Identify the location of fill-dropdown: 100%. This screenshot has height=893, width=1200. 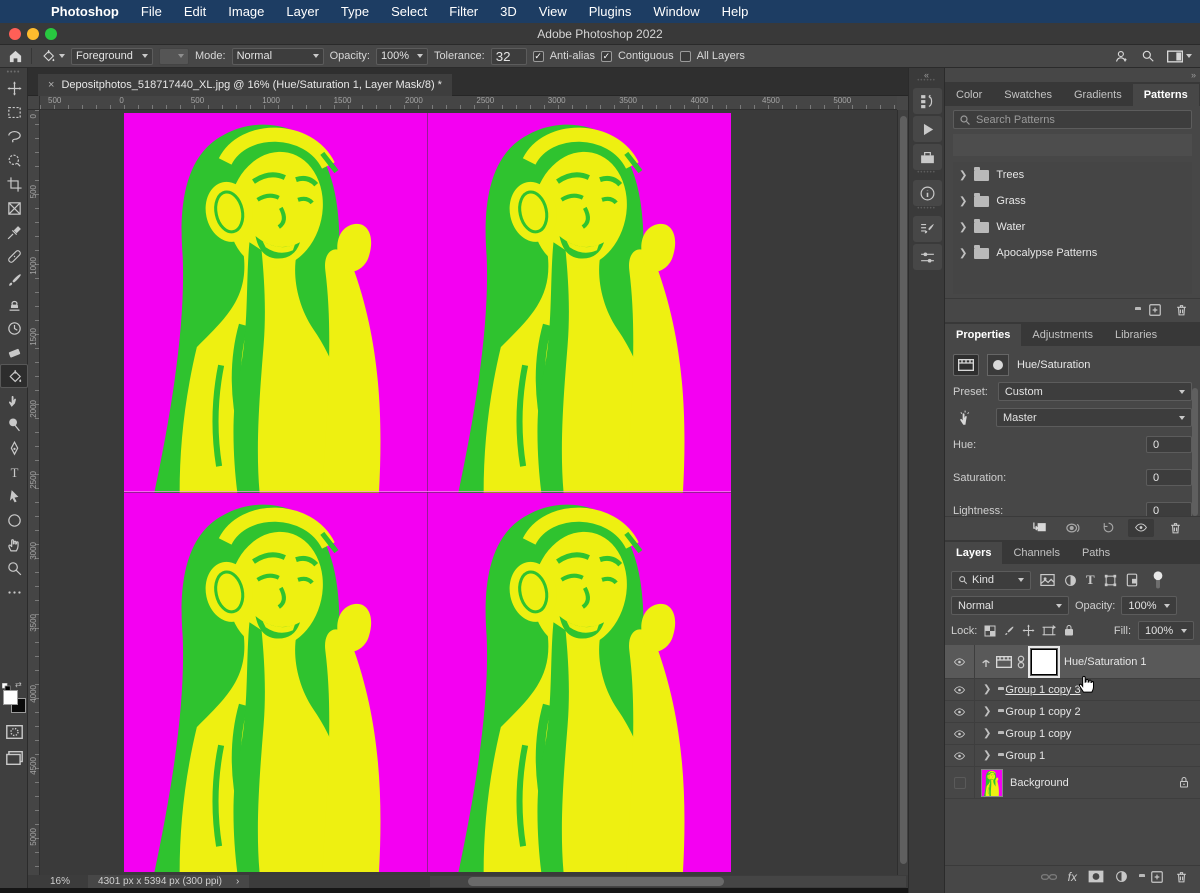
(1166, 630).